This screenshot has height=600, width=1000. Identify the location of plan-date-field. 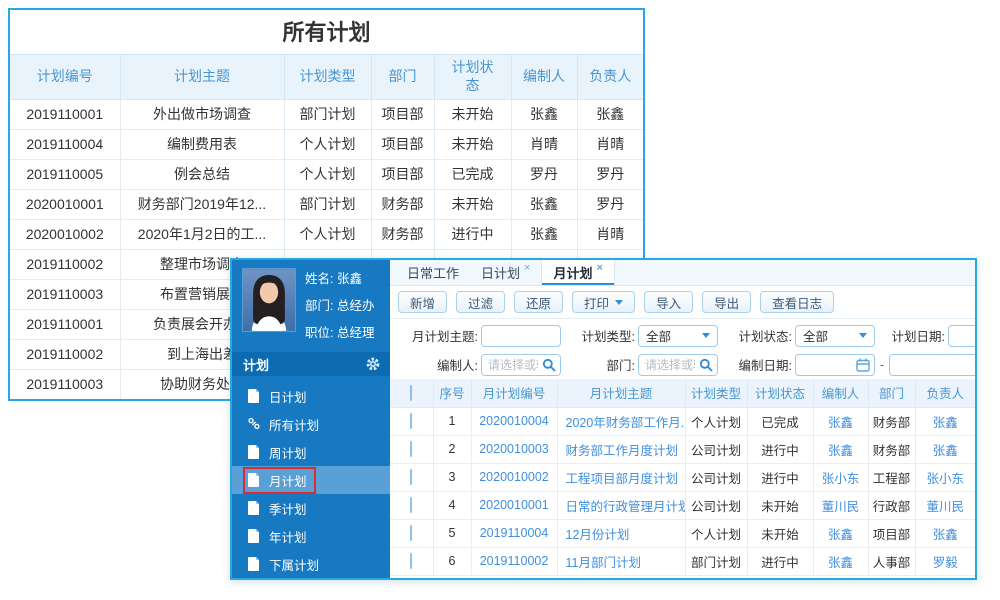
(961, 335).